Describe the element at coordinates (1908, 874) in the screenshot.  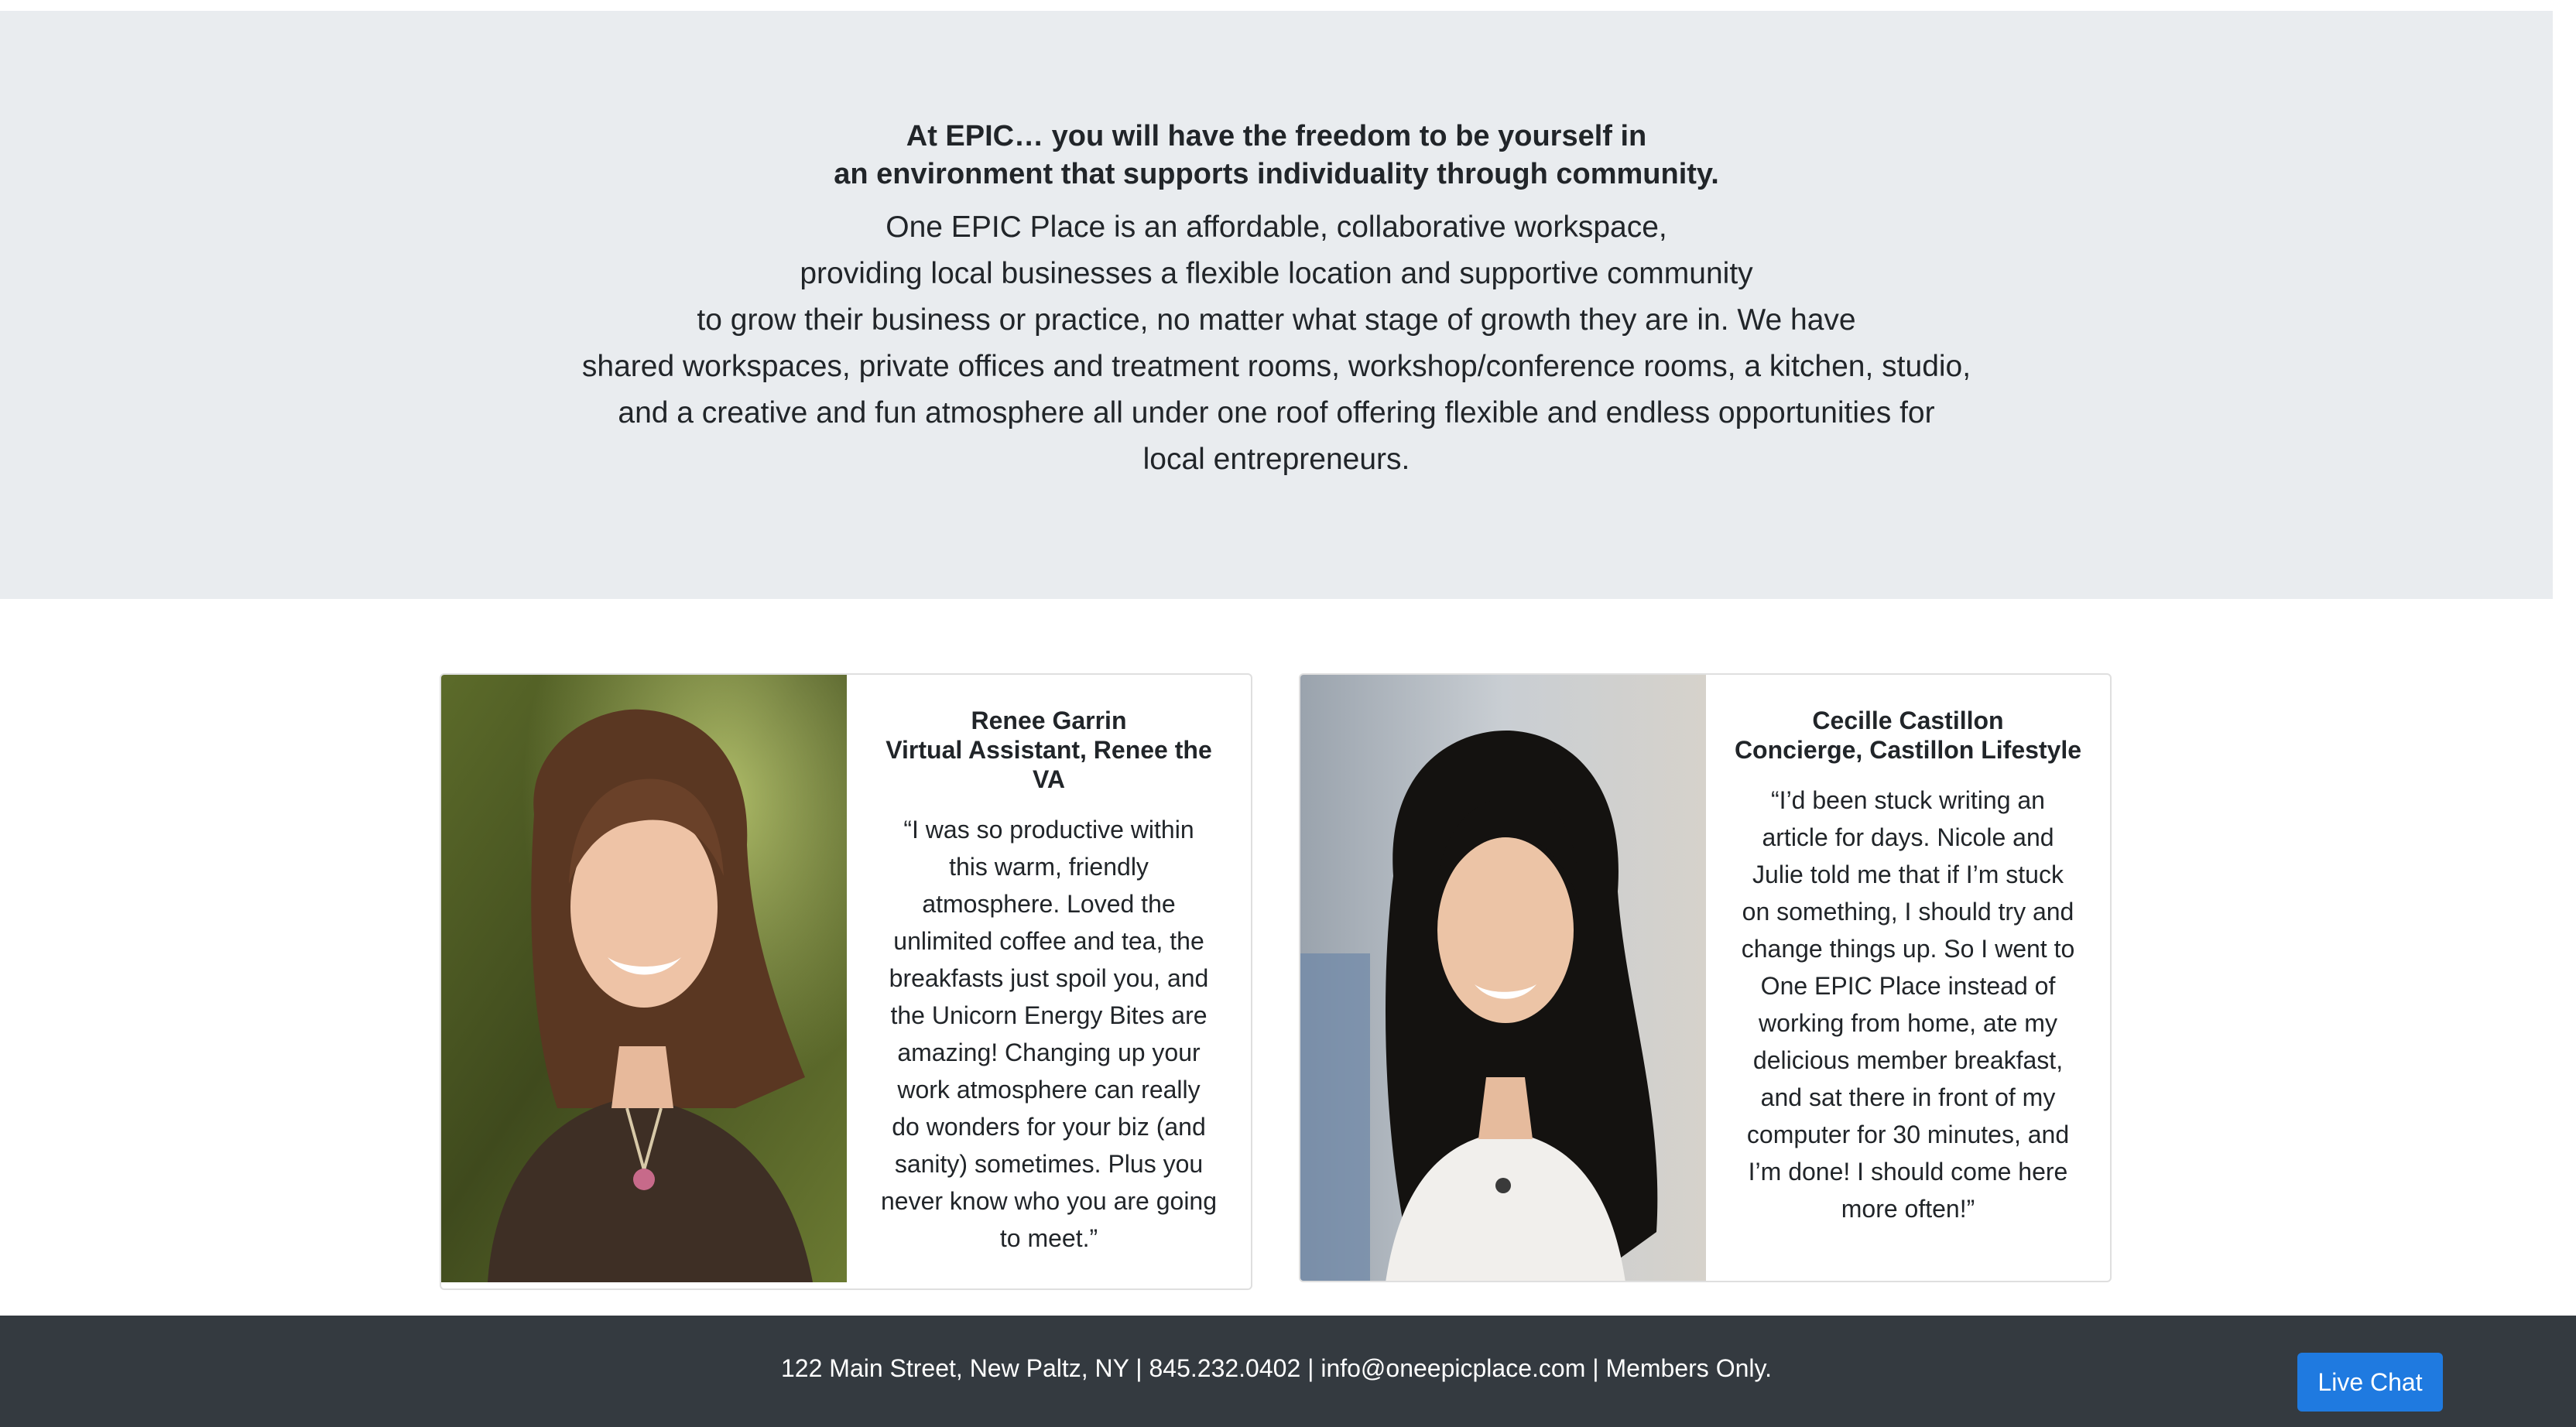
I see `quote-line: Julie told me that if I’m stuck` at that location.